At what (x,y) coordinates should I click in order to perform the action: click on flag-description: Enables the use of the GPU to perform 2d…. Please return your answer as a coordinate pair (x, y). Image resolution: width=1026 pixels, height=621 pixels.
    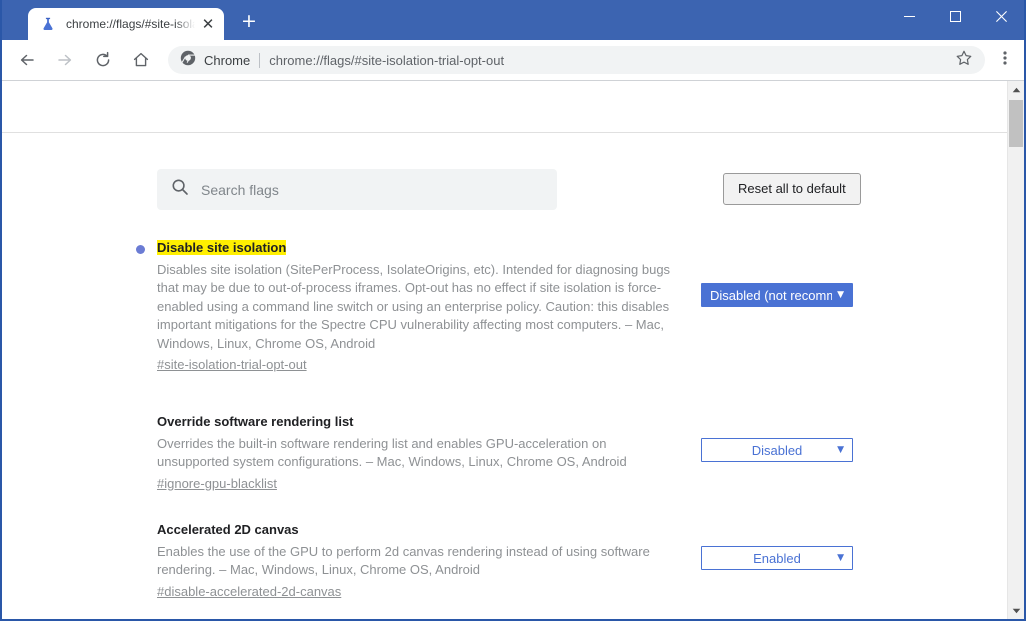
    Looking at the image, I should click on (403, 561).